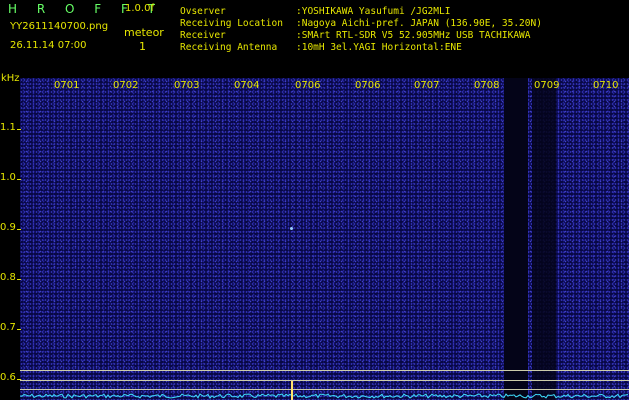  What do you see at coordinates (324, 396) in the screenshot?
I see `signal-trace` at bounding box center [324, 396].